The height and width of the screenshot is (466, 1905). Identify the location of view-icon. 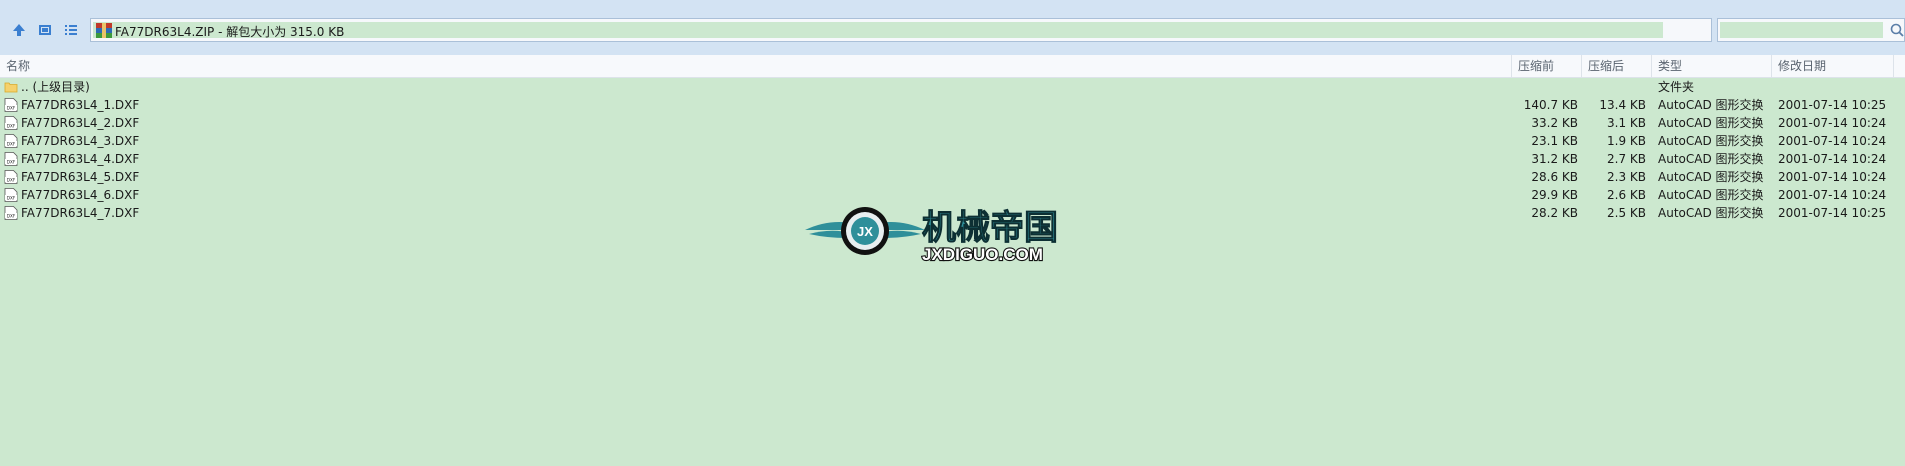
(45, 30).